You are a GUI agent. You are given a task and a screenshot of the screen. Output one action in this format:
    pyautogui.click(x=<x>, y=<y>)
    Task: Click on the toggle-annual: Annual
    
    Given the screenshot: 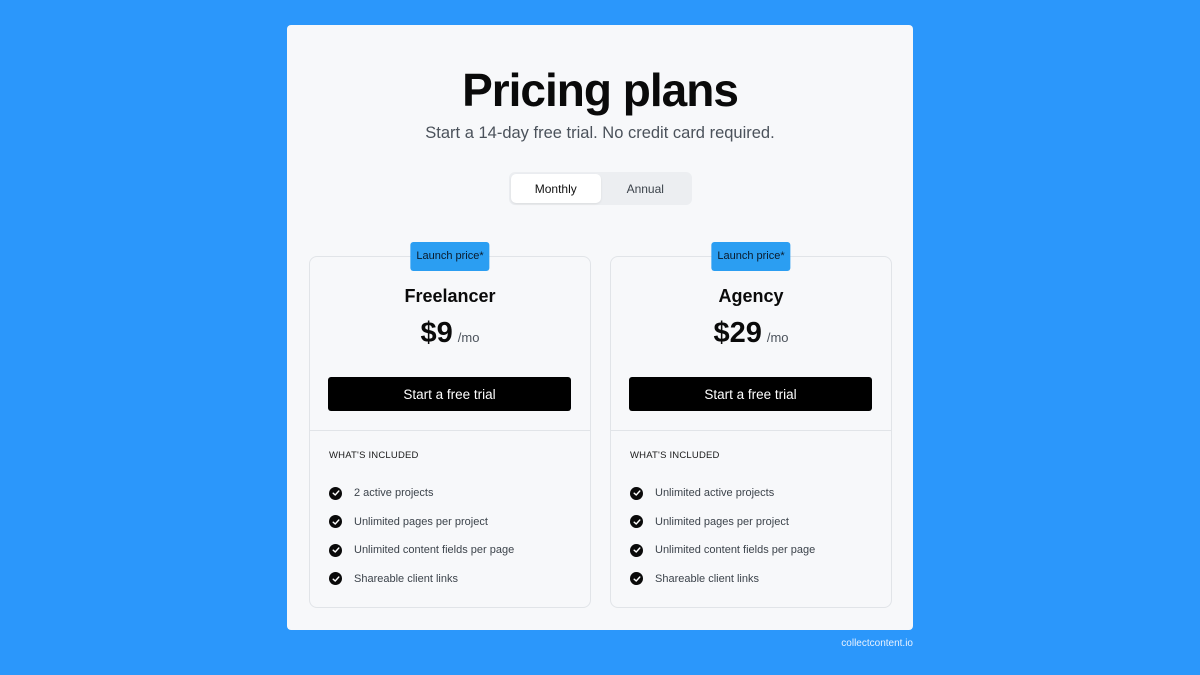 What is the action you would take?
    pyautogui.click(x=646, y=188)
    